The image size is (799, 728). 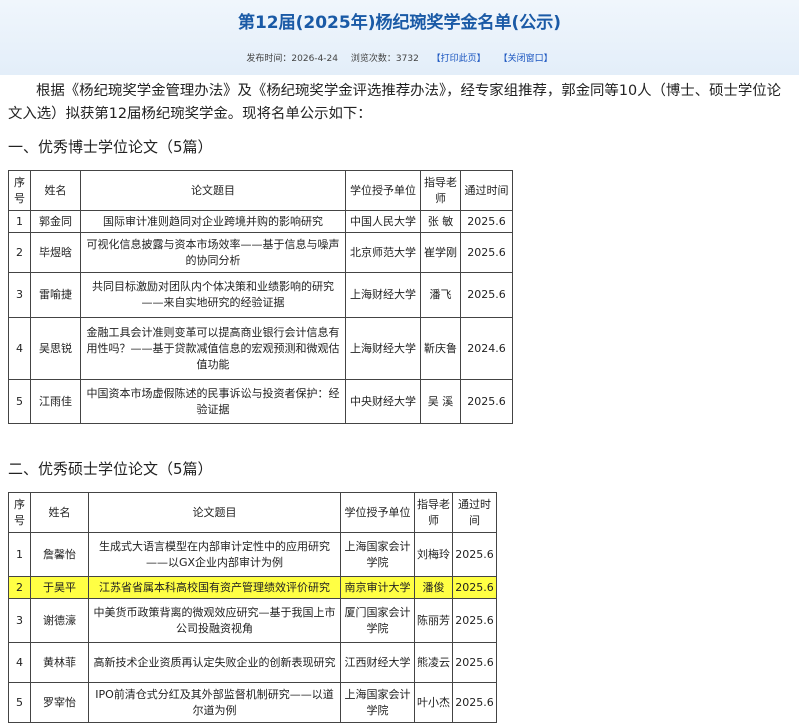 What do you see at coordinates (377, 587) in the screenshot?
I see `school-cell: 南京审计大学` at bounding box center [377, 587].